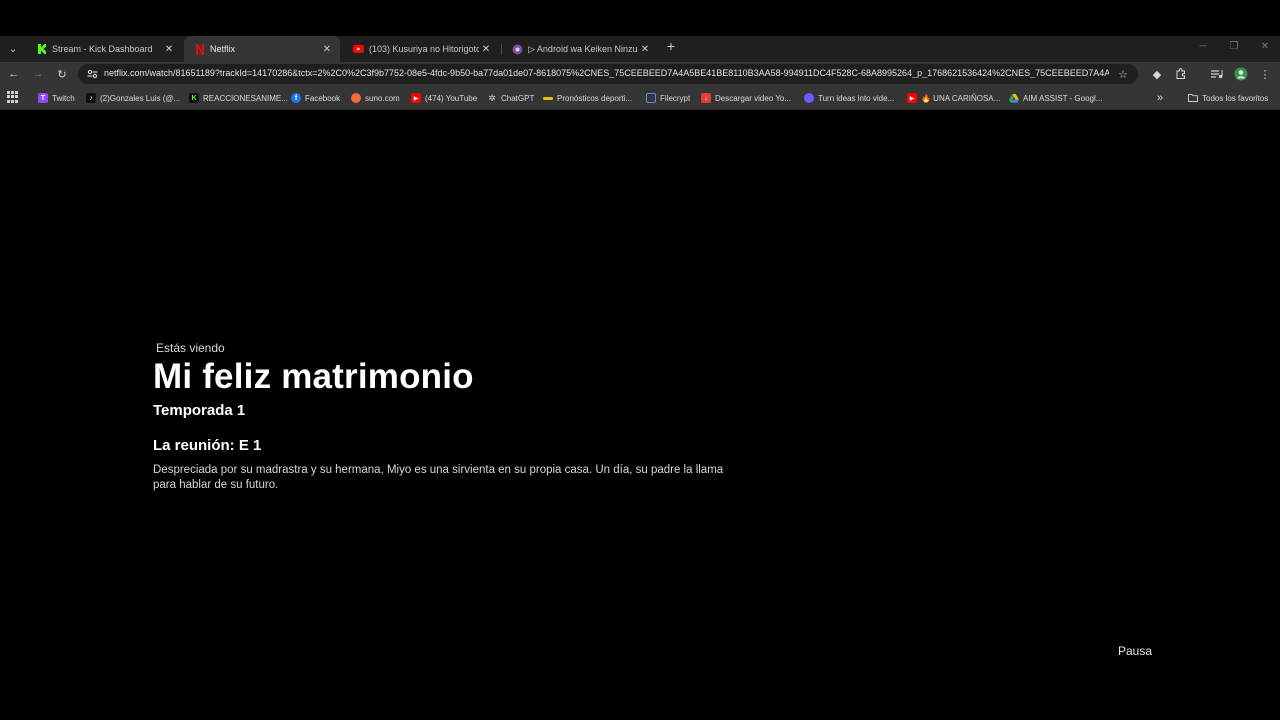  I want to click on tab-title: (103) Kusuriya no Hitorigoto C, so click(424, 49).